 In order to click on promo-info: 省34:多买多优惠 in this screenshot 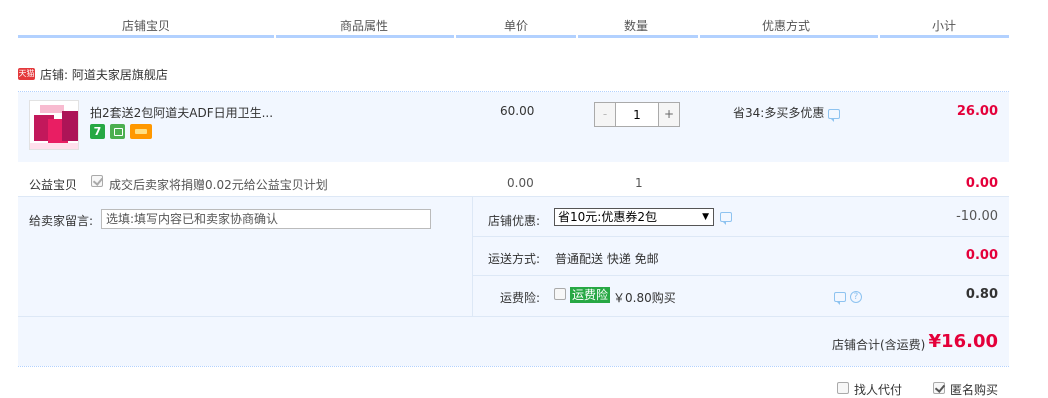, I will do `click(787, 113)`.